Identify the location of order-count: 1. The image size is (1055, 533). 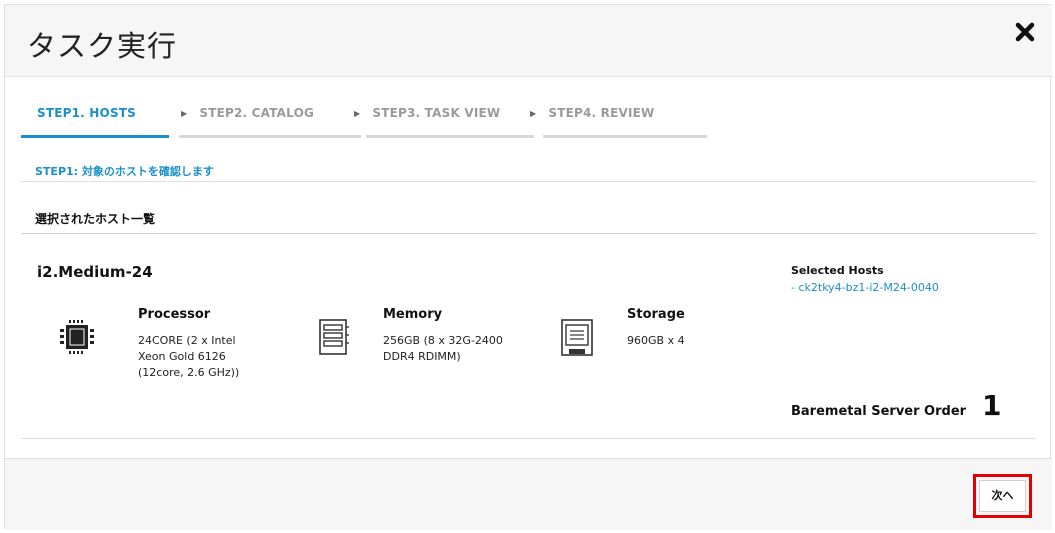
(992, 405).